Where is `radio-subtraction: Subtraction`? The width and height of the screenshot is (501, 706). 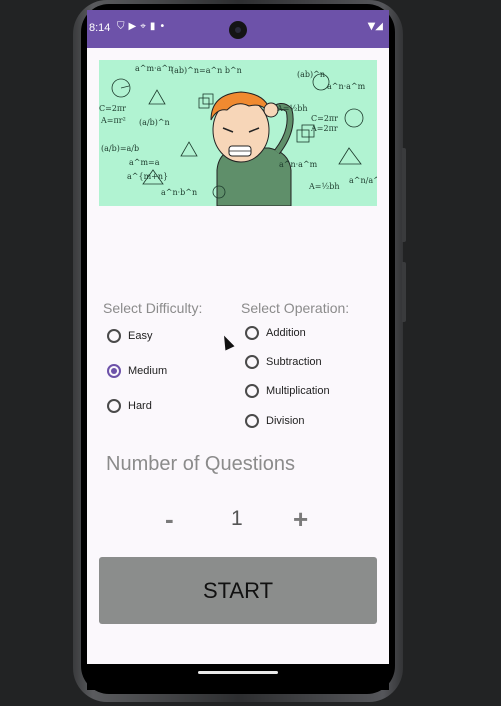
radio-subtraction: Subtraction is located at coordinates (283, 362).